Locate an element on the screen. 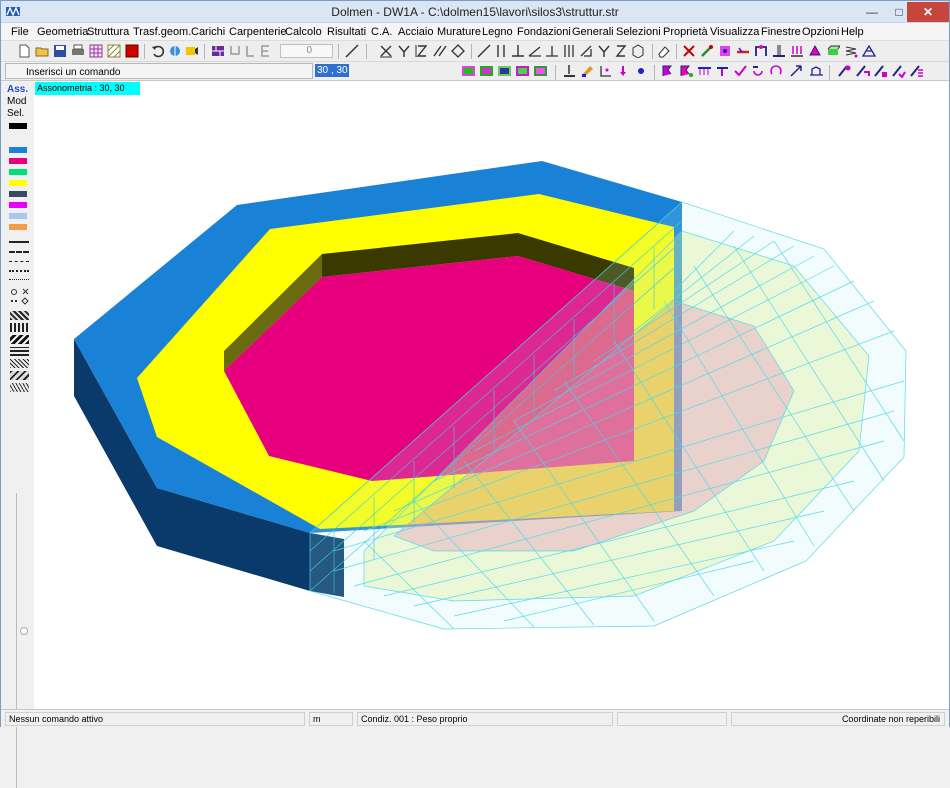 The image size is (950, 788). menu-selezioni: Selezioni is located at coordinates (638, 32).